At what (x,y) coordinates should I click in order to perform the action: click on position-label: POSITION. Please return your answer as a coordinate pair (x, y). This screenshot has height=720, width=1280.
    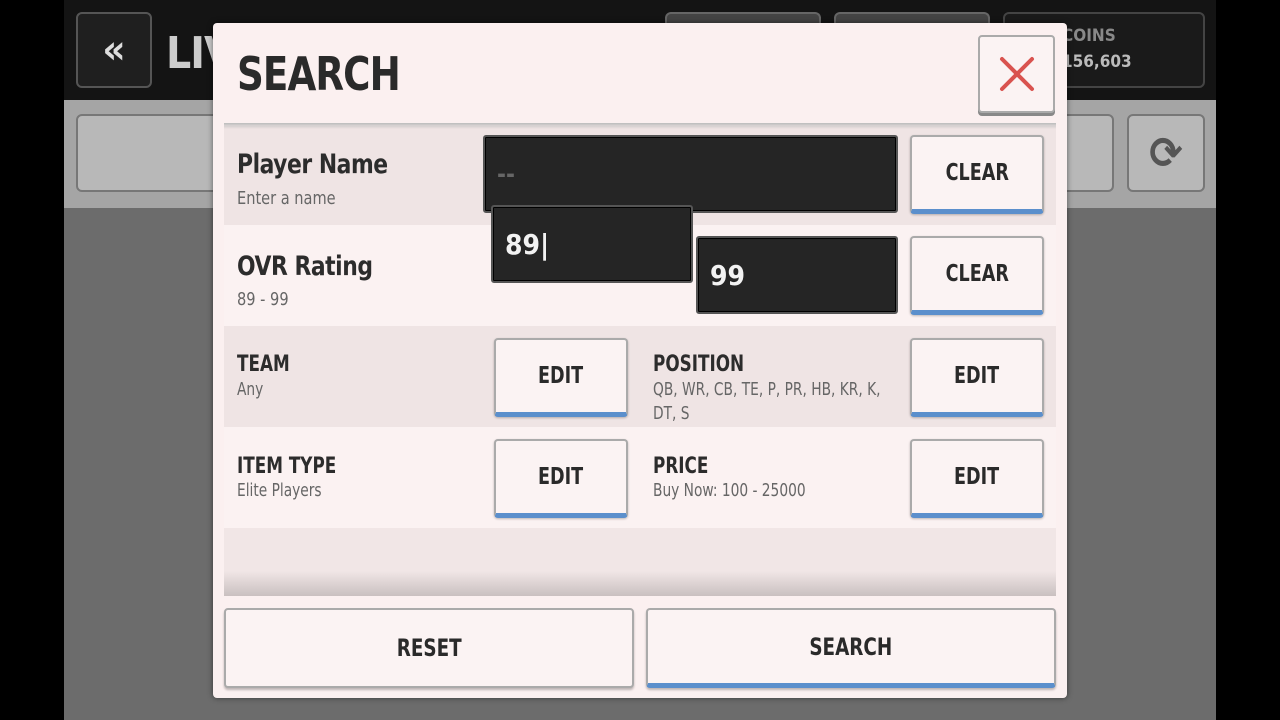
    Looking at the image, I should click on (699, 364).